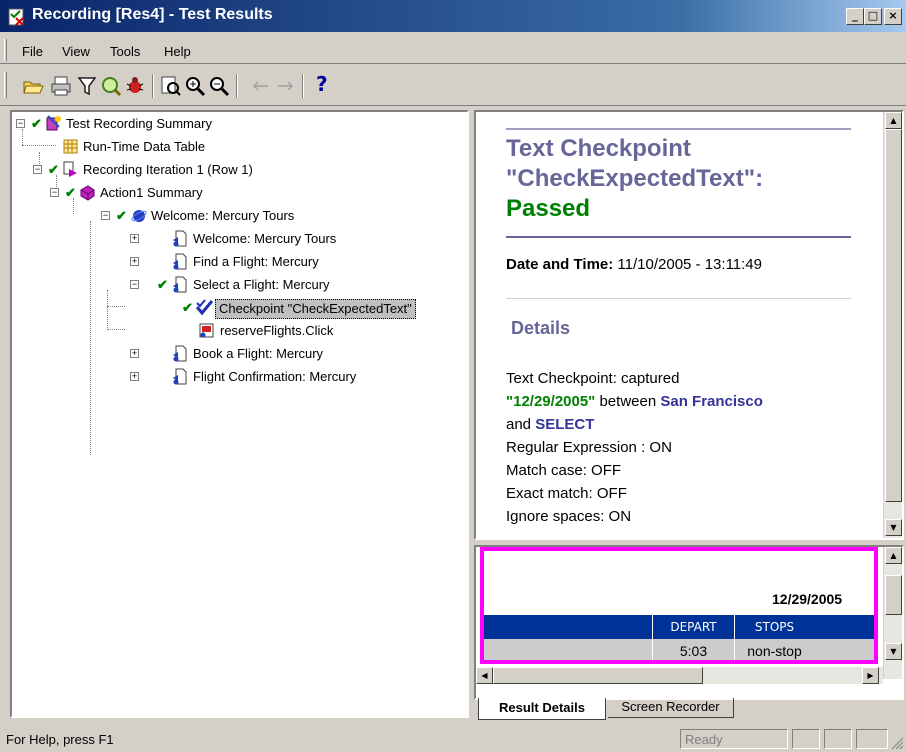 This screenshot has height=752, width=906. What do you see at coordinates (237, 193) in the screenshot?
I see `tree-node-action-summary: − ✔ Action1 Summary` at bounding box center [237, 193].